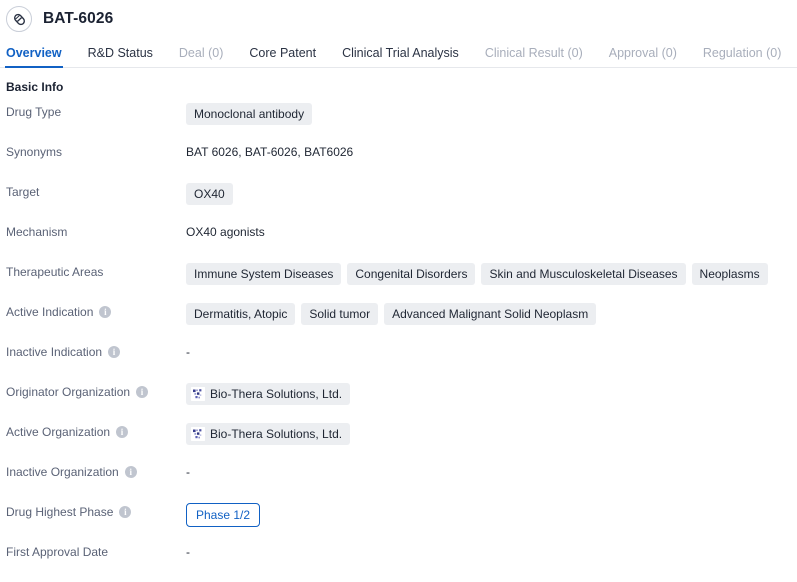 The width and height of the screenshot is (797, 582). I want to click on field-row-drug-type: Drug Type Monoclonal antibody, so click(401, 122).